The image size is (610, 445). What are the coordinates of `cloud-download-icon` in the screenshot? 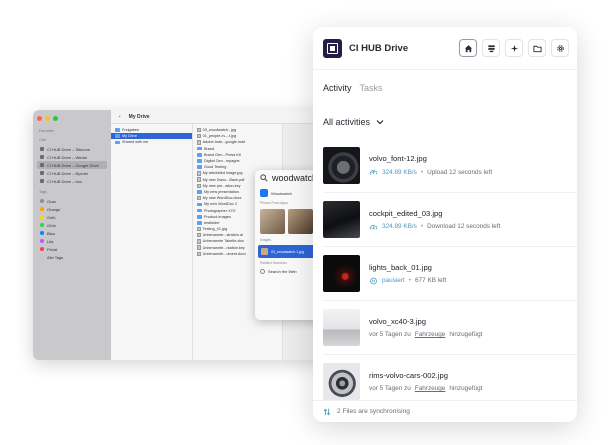 It's located at (373, 227).